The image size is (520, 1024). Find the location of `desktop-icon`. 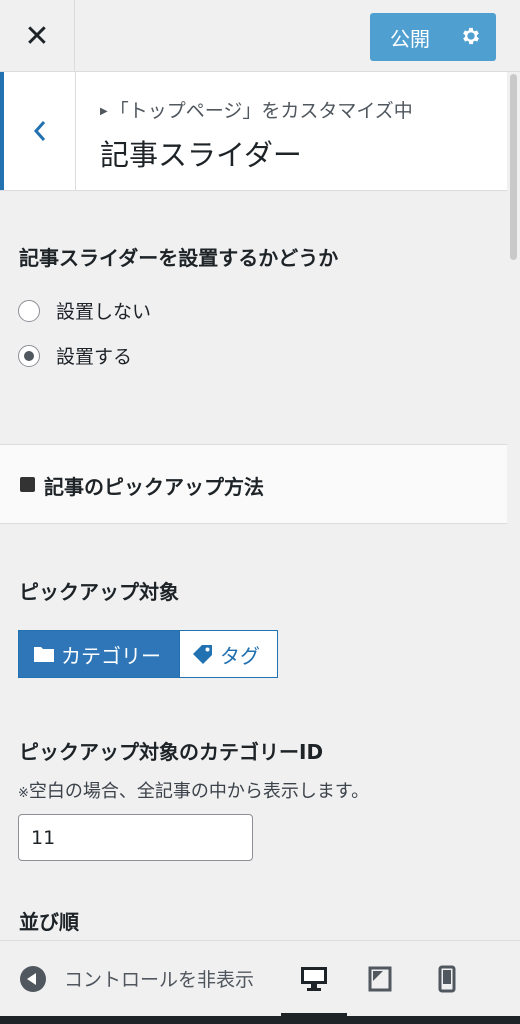

desktop-icon is located at coordinates (314, 979).